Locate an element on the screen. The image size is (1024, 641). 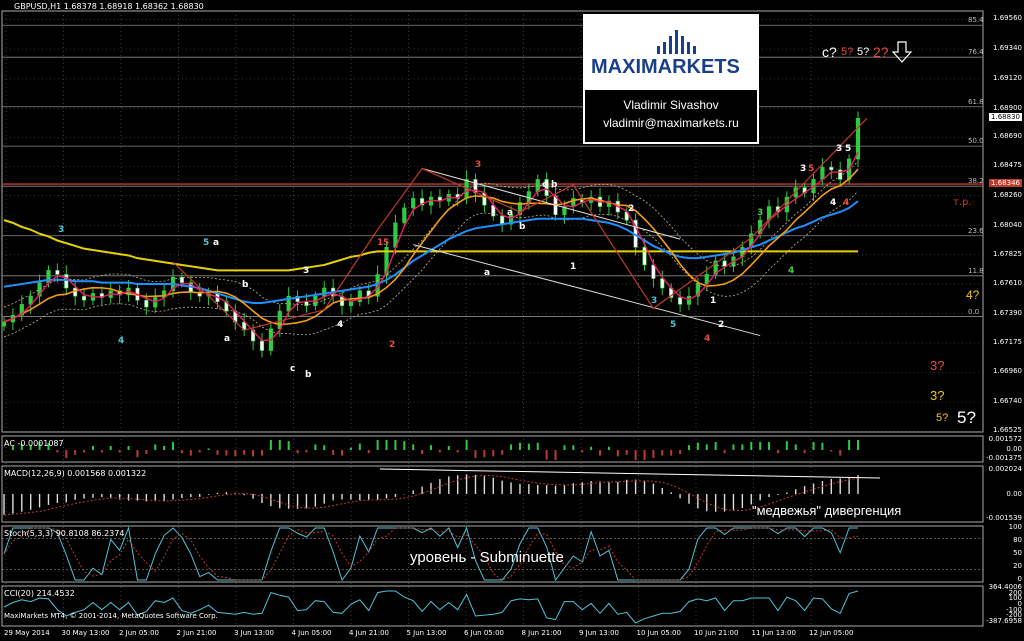
indicator-axis-label: 0.001572 is located at coordinates (1005, 439).